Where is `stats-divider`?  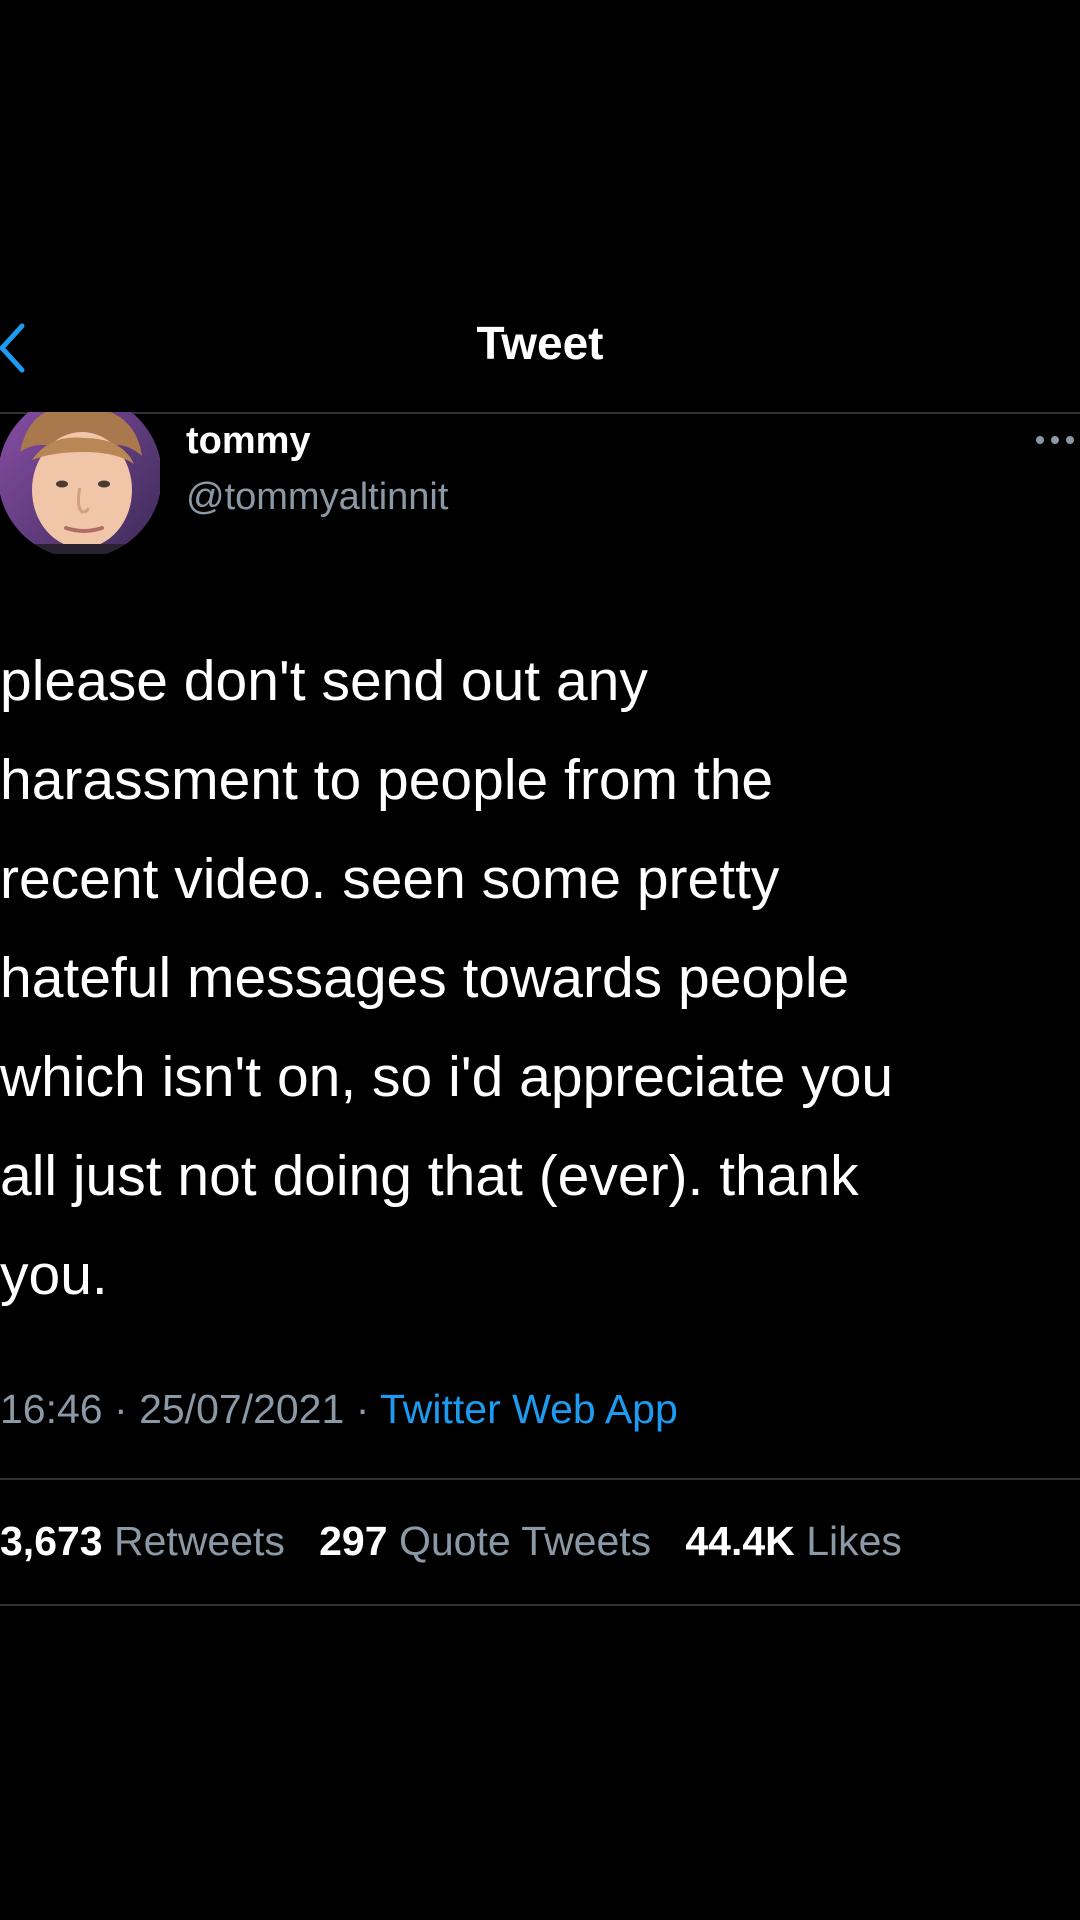 stats-divider is located at coordinates (540, 1605).